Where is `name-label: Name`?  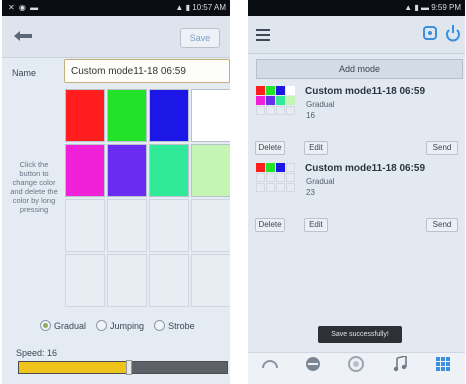 name-label: Name is located at coordinates (24, 73).